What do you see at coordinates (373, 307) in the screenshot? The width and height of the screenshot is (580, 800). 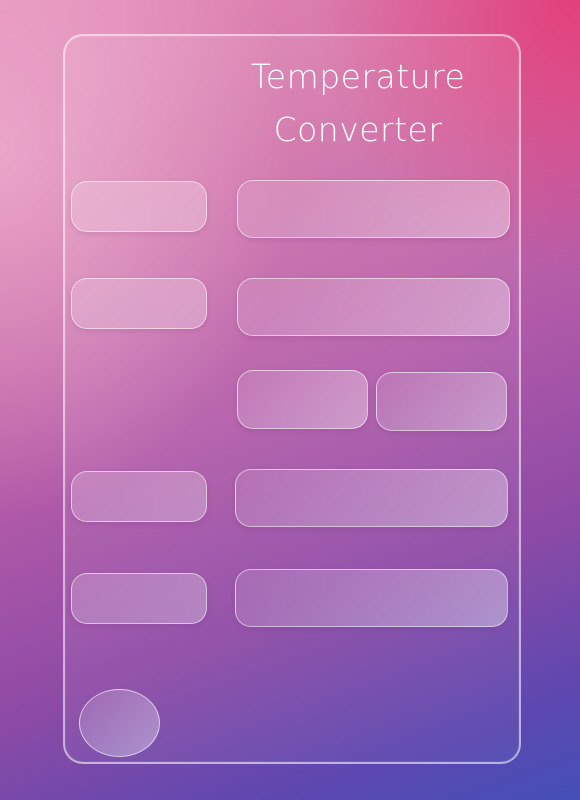 I see `row2-select-field` at bounding box center [373, 307].